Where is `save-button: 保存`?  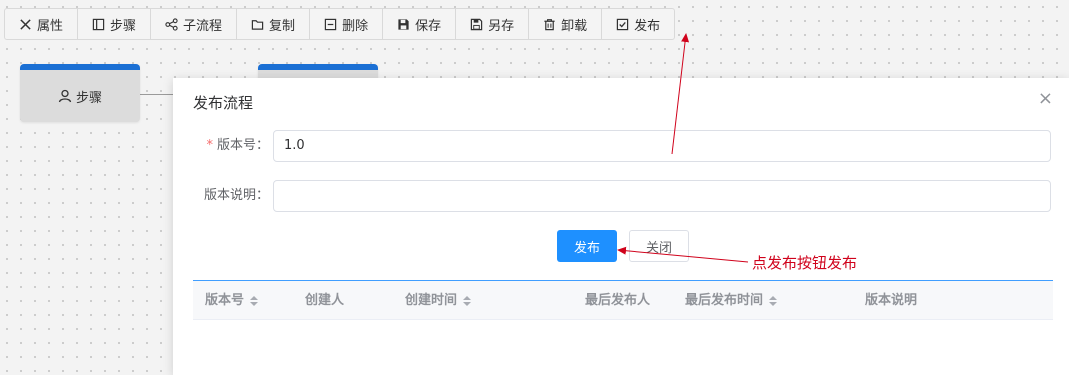 save-button: 保存 is located at coordinates (420, 24).